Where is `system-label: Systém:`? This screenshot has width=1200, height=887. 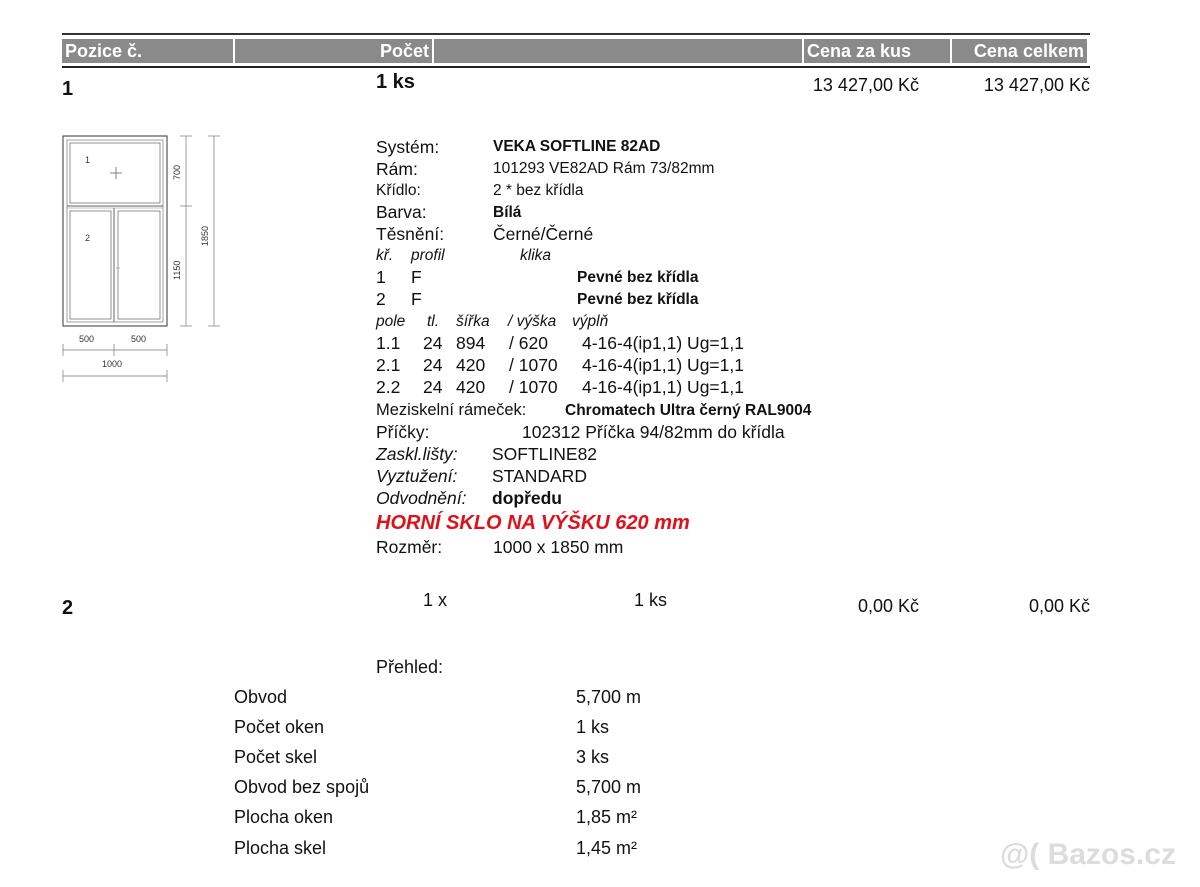 system-label: Systém: is located at coordinates (408, 147).